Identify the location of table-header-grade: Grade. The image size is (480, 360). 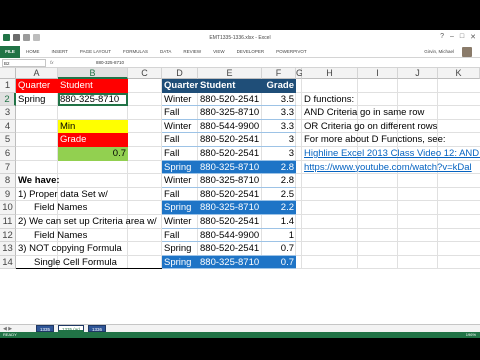
(279, 86).